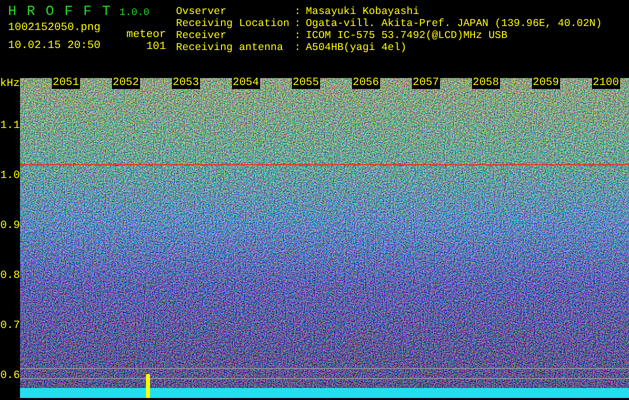  What do you see at coordinates (363, 12) in the screenshot?
I see `info-value: Masayuki Kobayashi` at bounding box center [363, 12].